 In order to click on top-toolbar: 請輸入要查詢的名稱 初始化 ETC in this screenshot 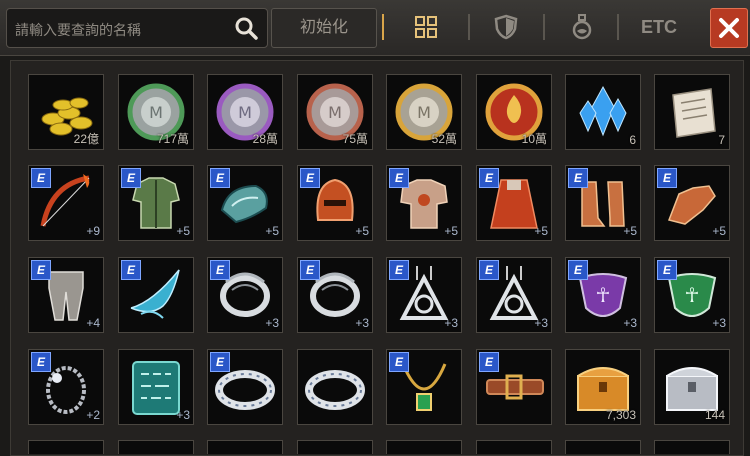, I will do `click(375, 28)`.